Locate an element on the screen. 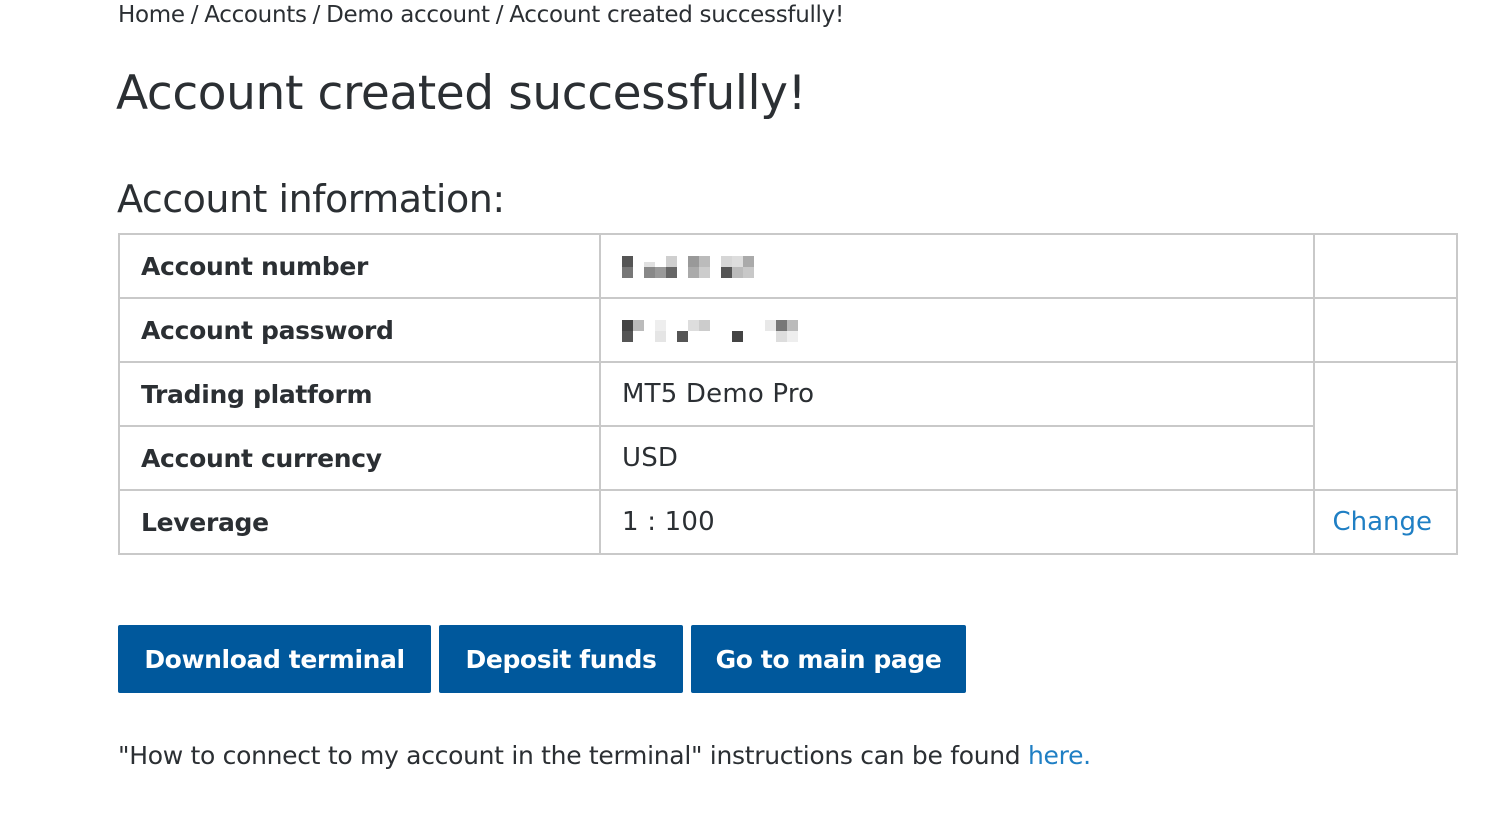 This screenshot has height=817, width=1512. breadcrumb-accounts-link: Accounts is located at coordinates (255, 15).